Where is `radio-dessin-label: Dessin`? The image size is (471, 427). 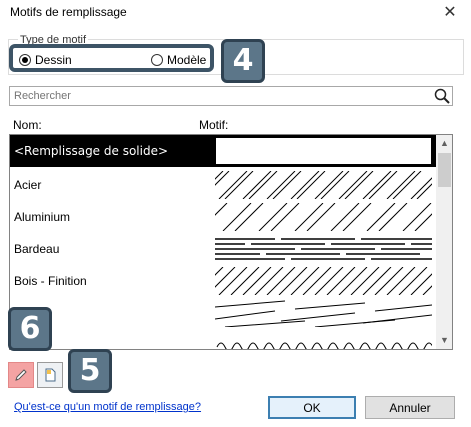
radio-dessin-label: Dessin is located at coordinates (53, 60).